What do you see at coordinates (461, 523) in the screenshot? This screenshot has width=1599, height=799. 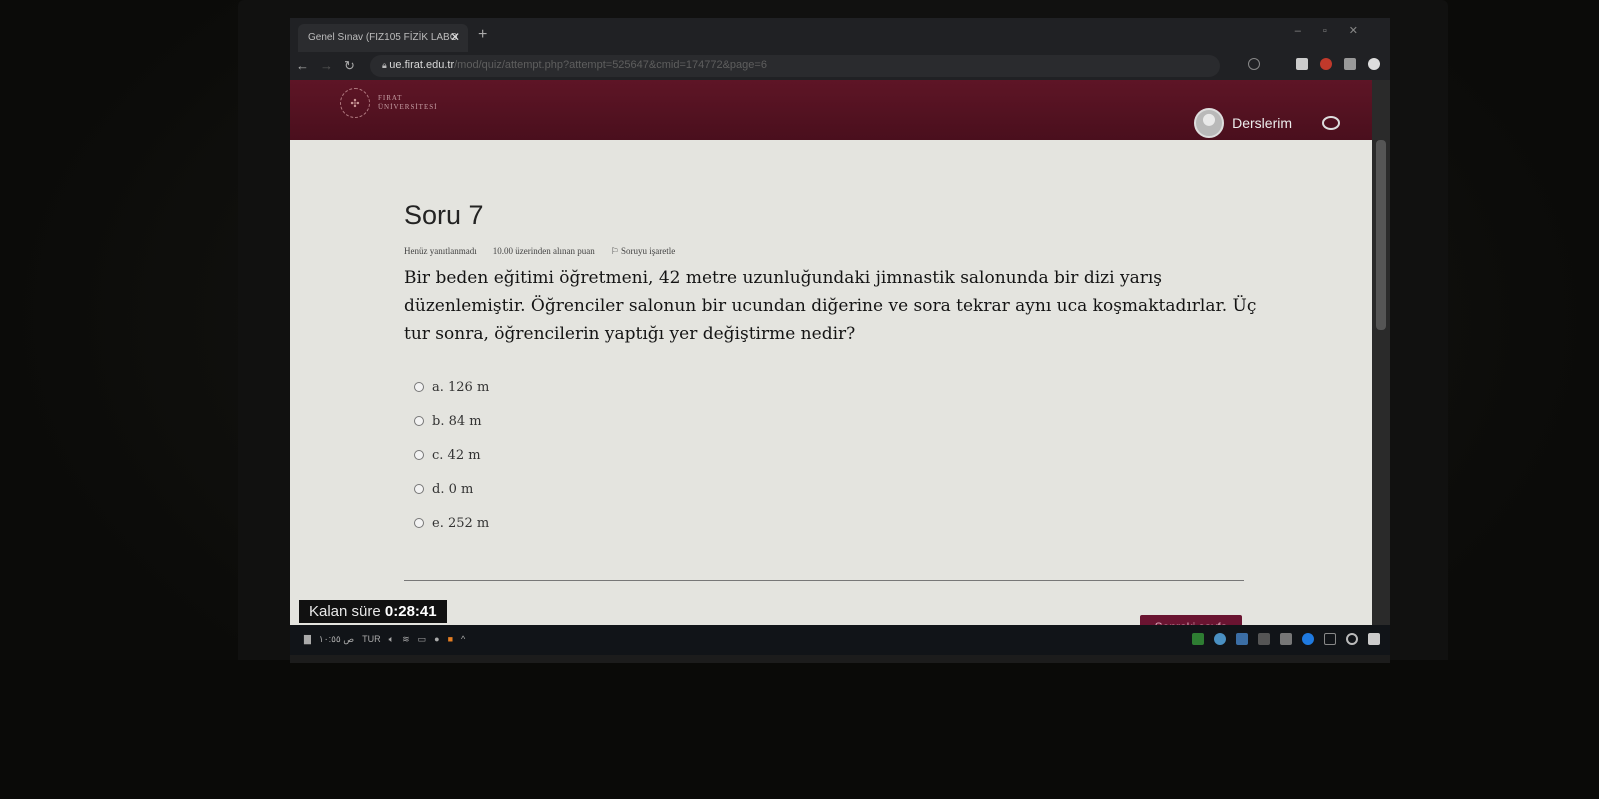 I see `option-label: e. 252 m` at bounding box center [461, 523].